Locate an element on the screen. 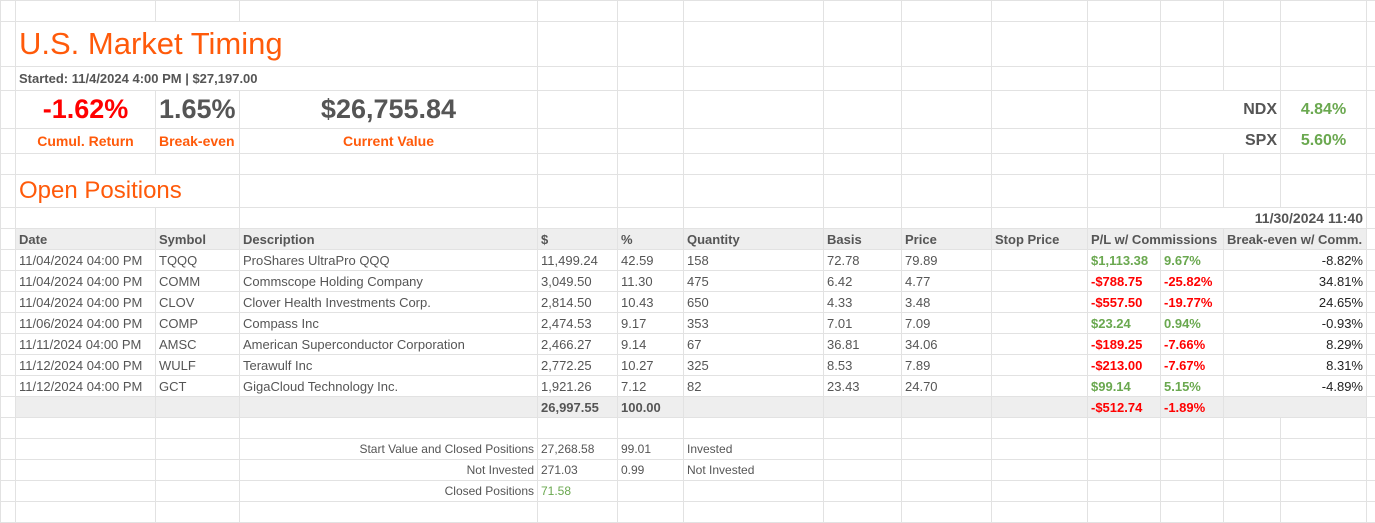 The height and width of the screenshot is (523, 1375). col-price: Price is located at coordinates (947, 239).